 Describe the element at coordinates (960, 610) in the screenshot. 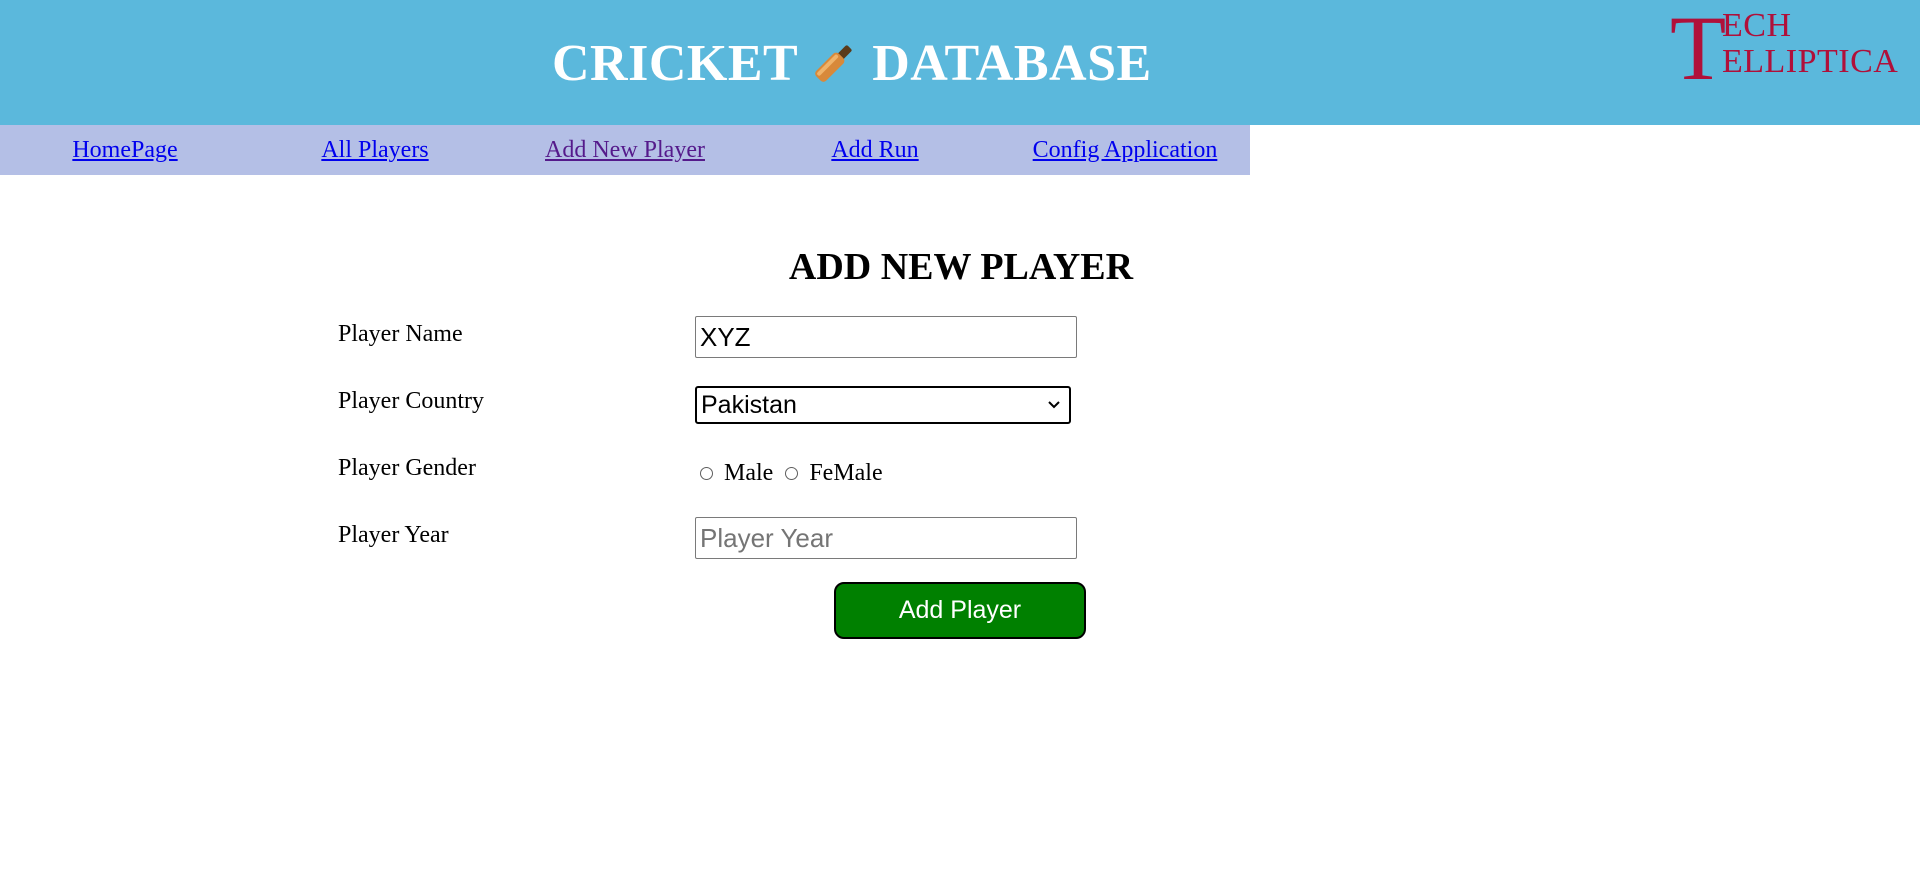

I see `add-player-button: Add Player` at that location.